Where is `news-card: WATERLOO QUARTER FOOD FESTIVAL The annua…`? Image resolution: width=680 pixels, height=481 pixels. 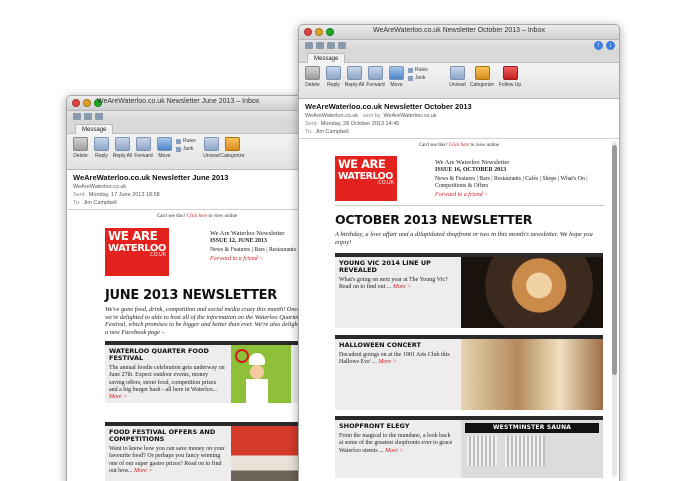 news-card: WATERLOO QUARTER FOOD FESTIVAL The annua… is located at coordinates (216, 372).